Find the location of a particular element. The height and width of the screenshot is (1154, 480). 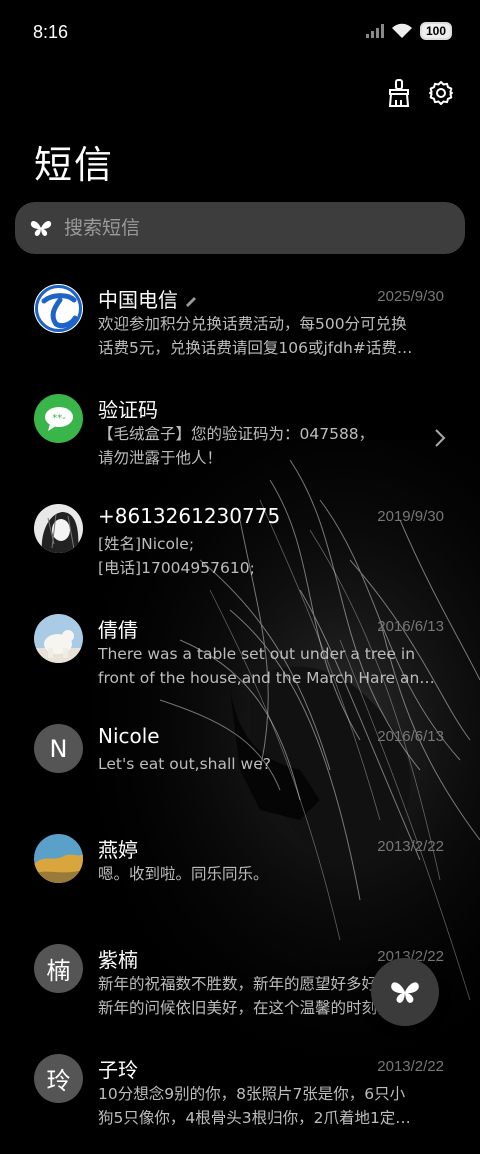

letter-avatar: 楠 is located at coordinates (58, 968).